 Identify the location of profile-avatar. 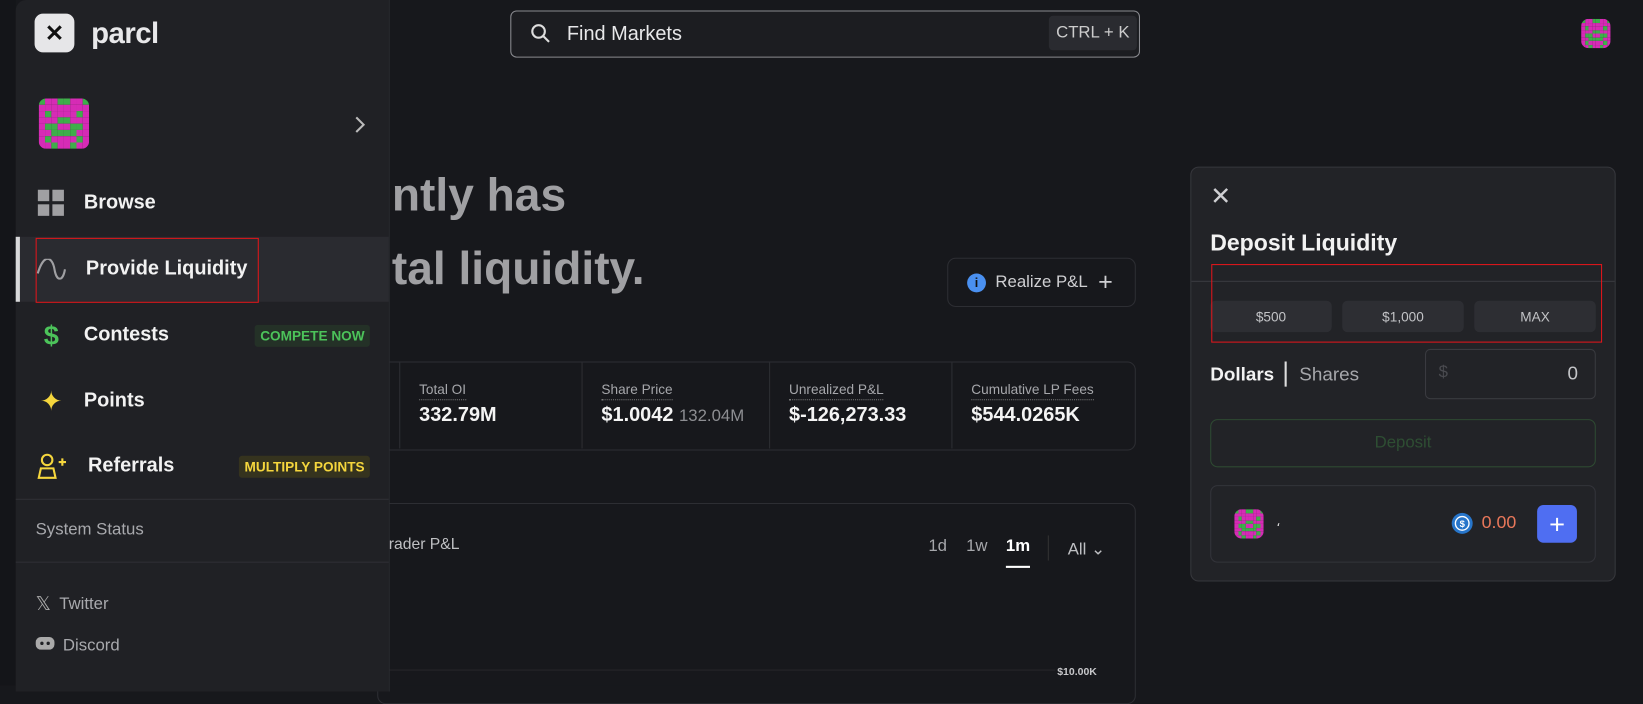
(64, 123).